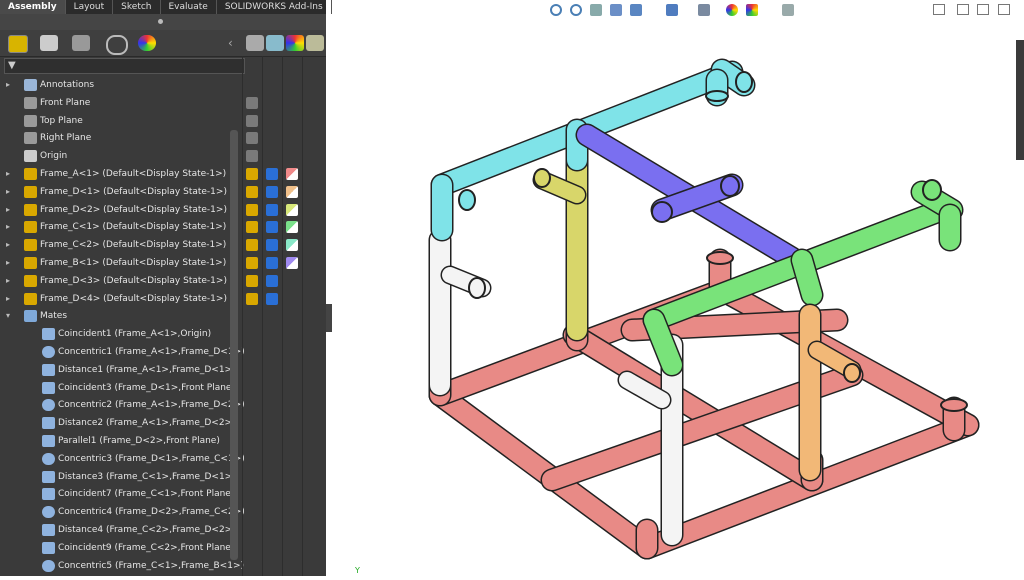 This screenshot has width=1024, height=580. Describe the element at coordinates (120, 85) in the screenshot. I see `tree-item: ▸ Annotations` at that location.